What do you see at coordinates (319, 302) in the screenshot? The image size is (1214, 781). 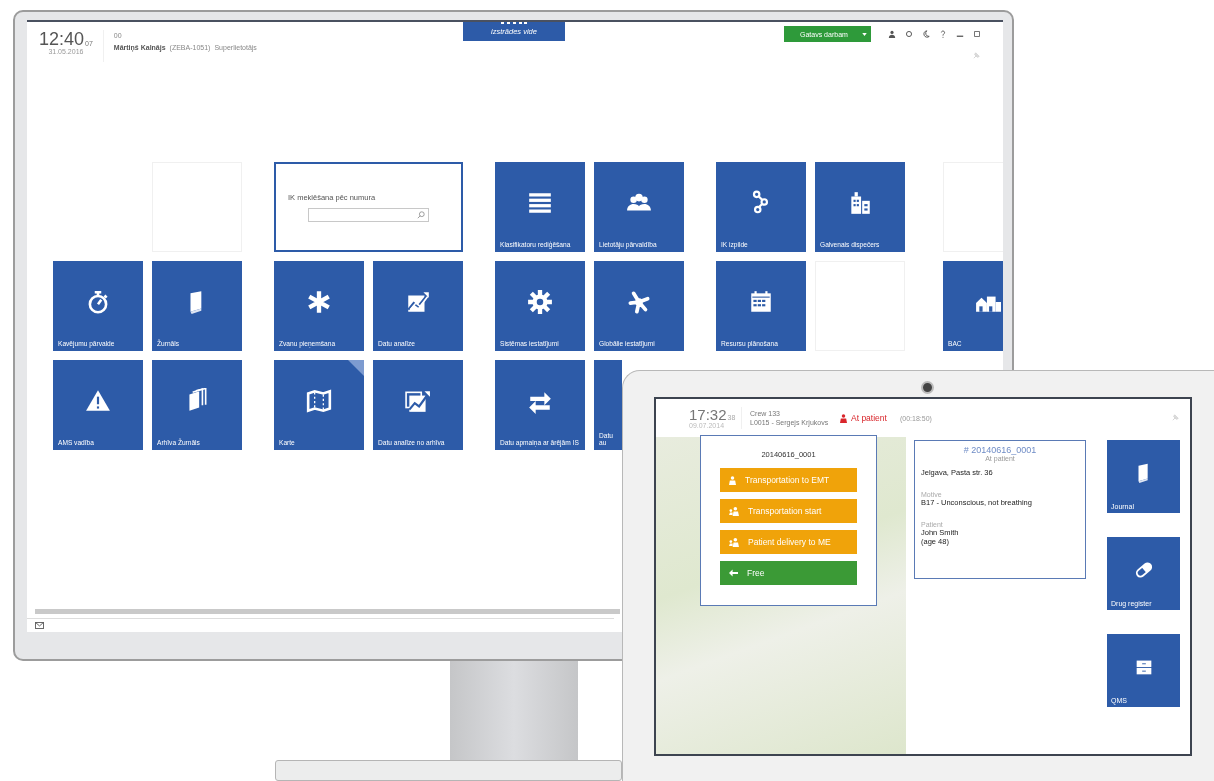 I see `asterisk-icon` at bounding box center [319, 302].